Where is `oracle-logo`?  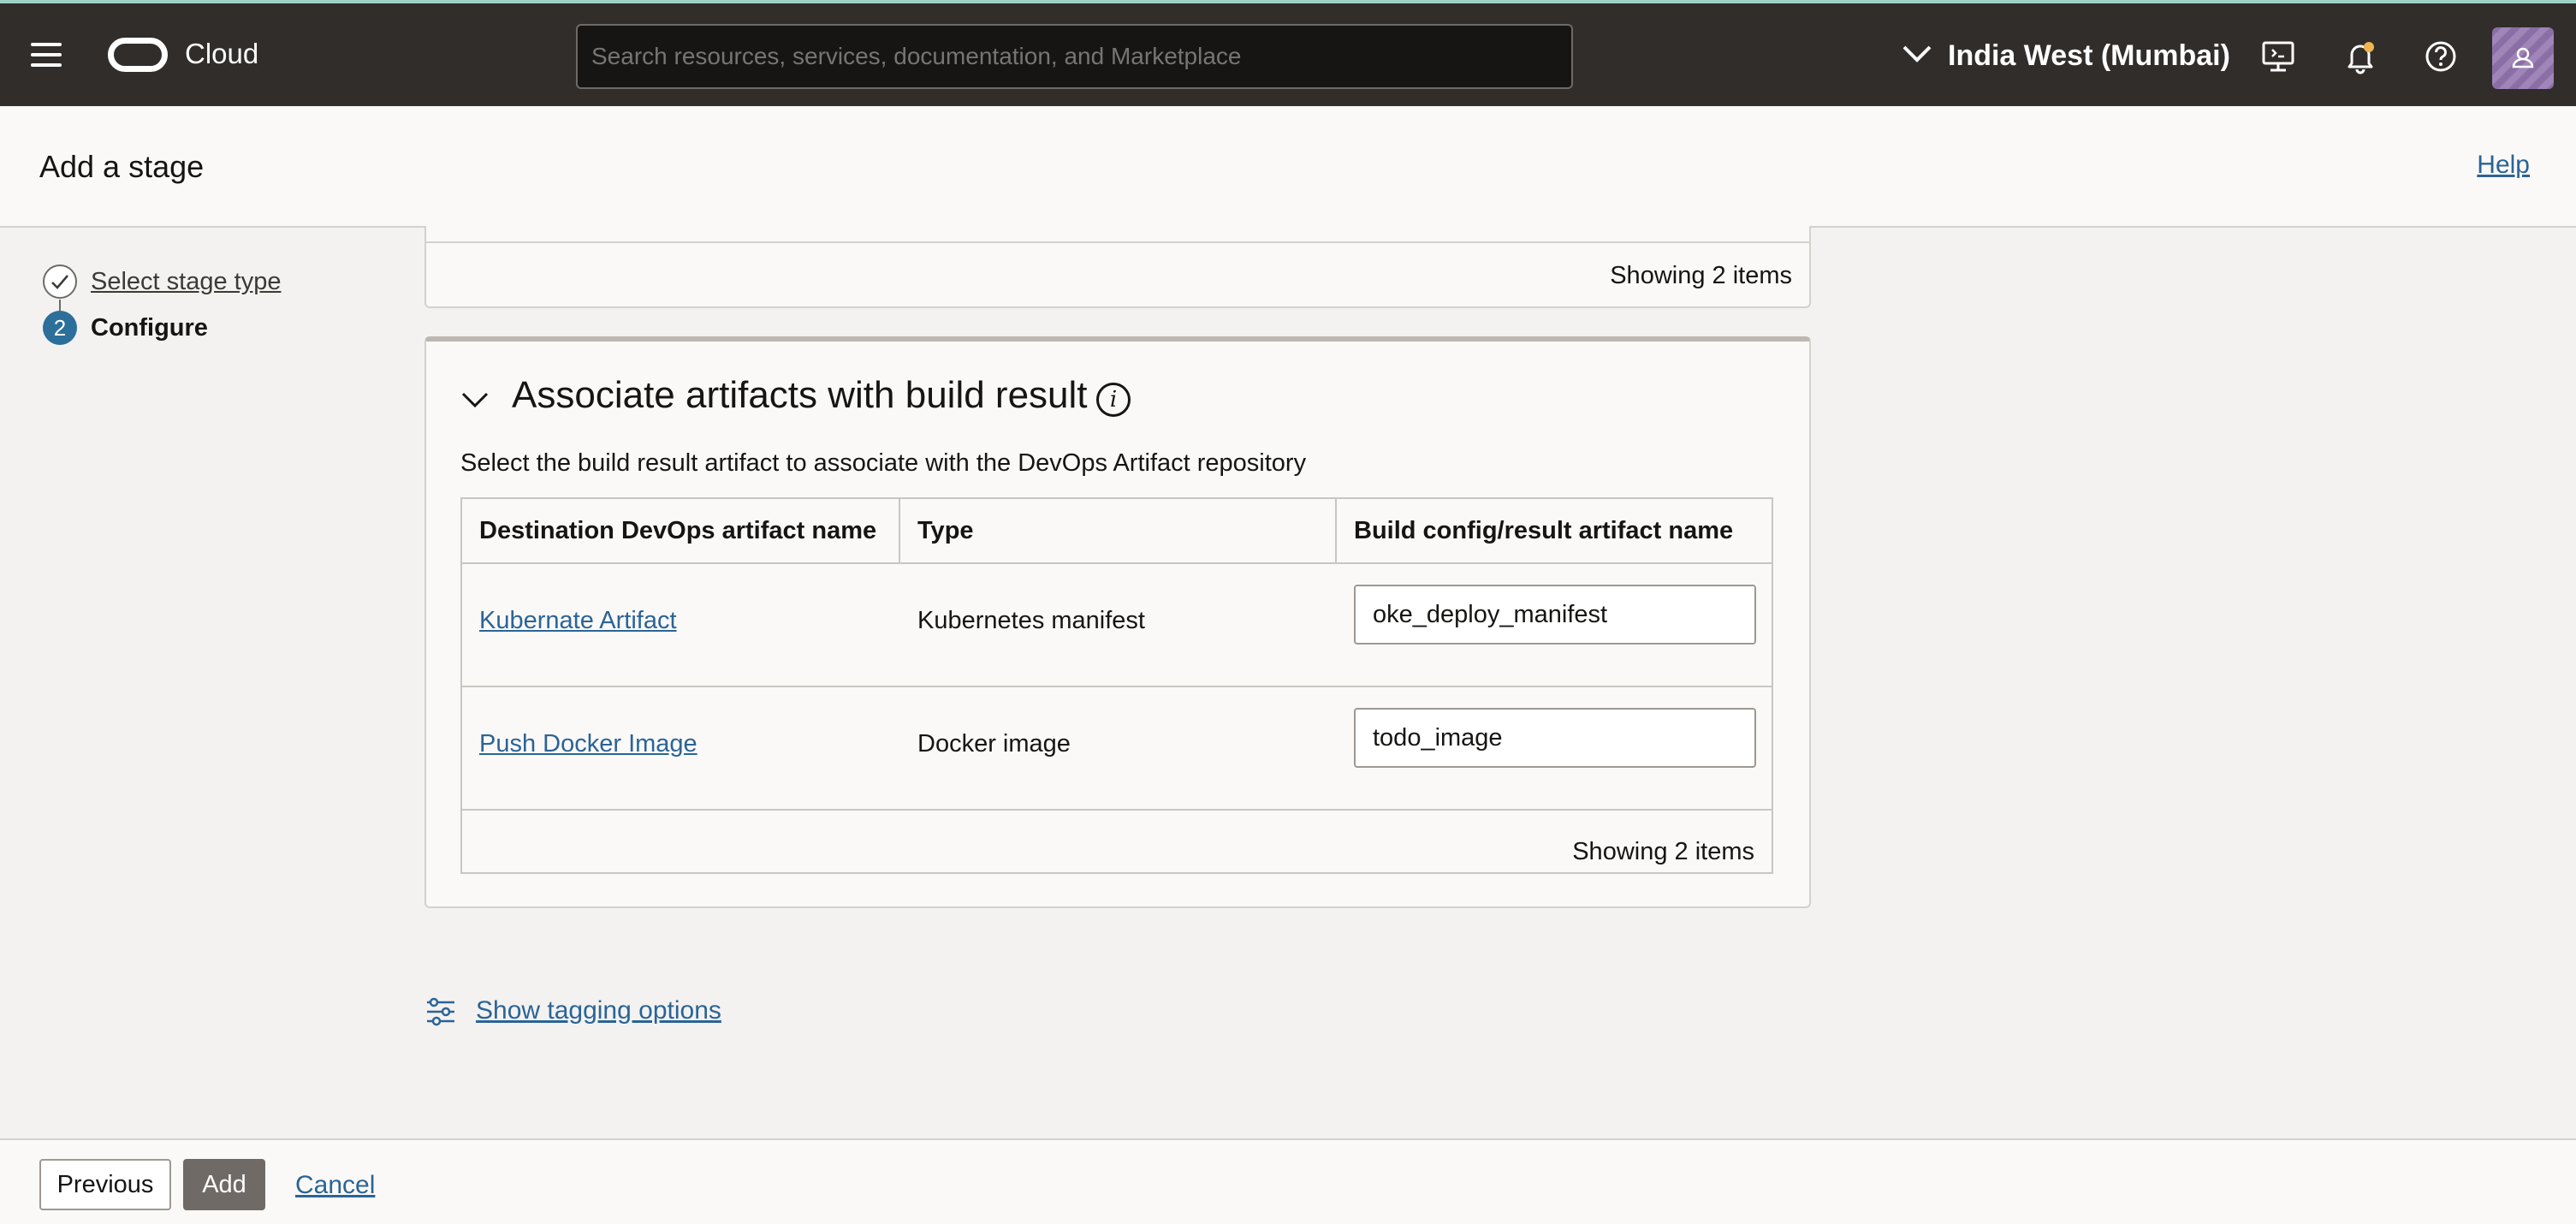
oracle-logo is located at coordinates (138, 55).